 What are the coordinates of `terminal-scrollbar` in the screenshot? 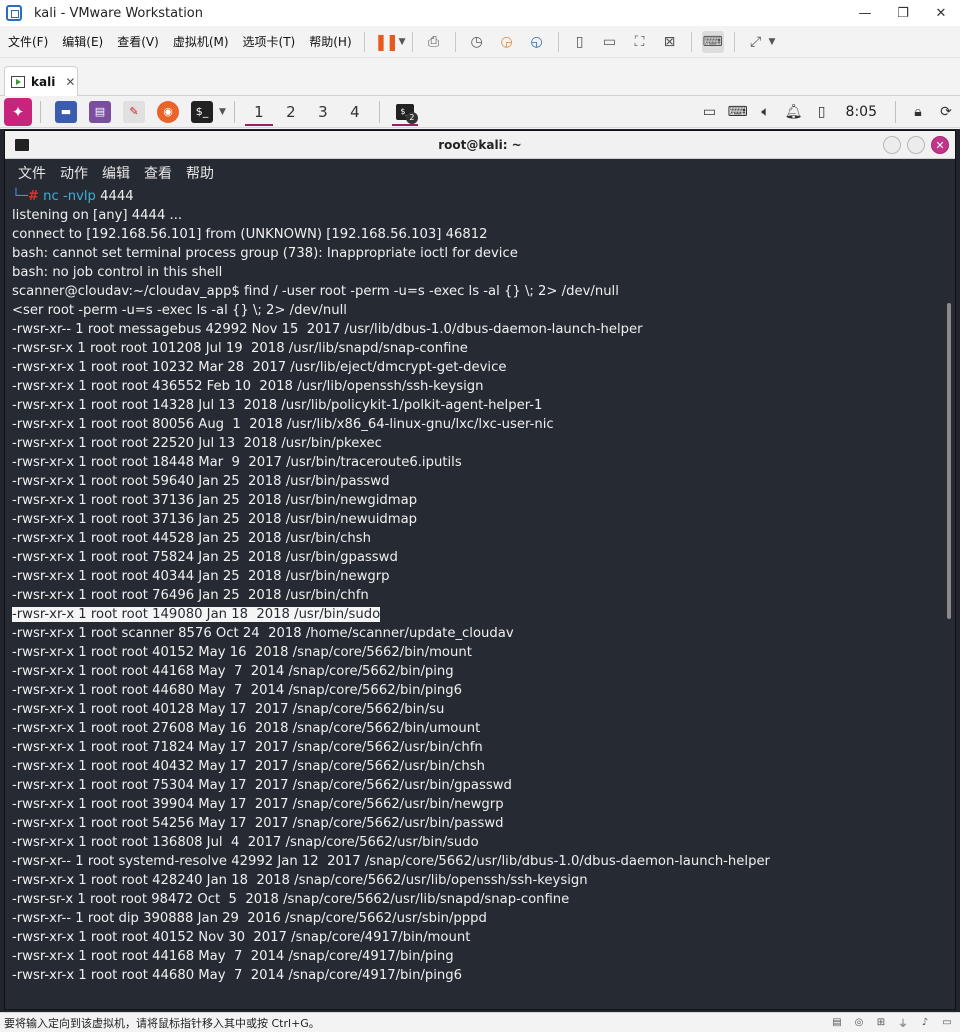 It's located at (949, 461).